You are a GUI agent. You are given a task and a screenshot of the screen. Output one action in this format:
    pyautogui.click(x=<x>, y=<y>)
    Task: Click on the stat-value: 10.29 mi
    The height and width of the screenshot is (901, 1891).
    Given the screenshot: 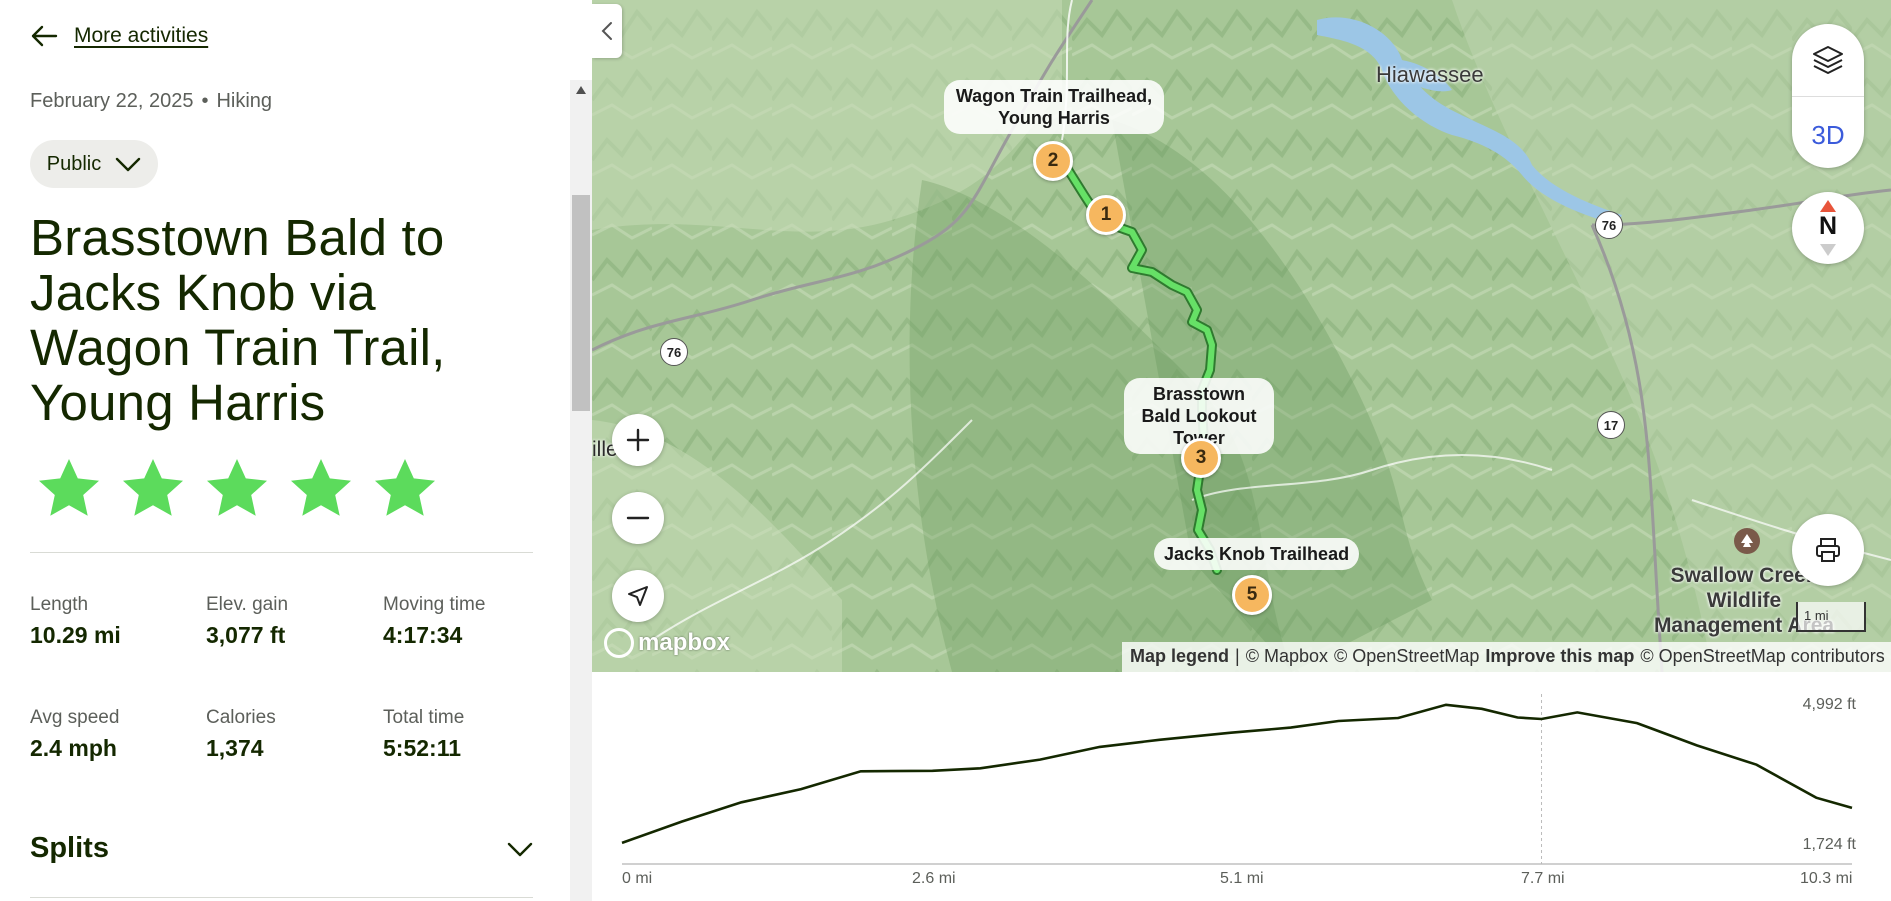 What is the action you would take?
    pyautogui.click(x=75, y=635)
    